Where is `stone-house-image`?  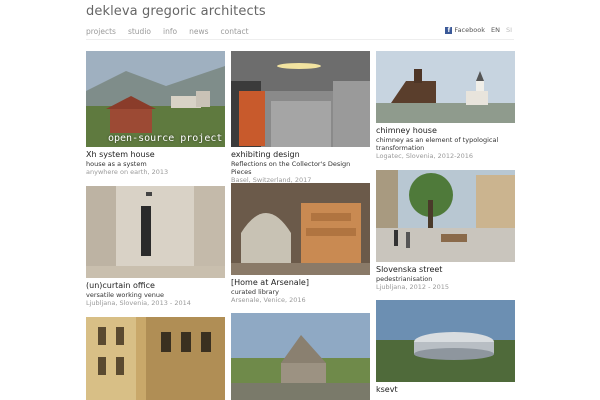
stone-house-image is located at coordinates (300, 356).